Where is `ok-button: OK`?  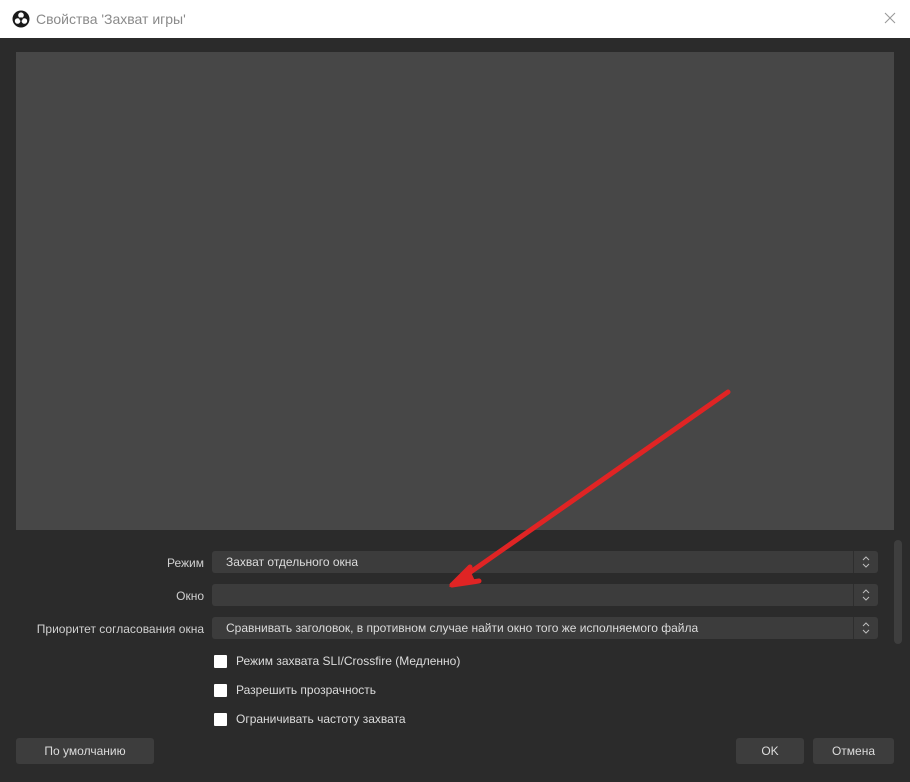
ok-button: OK is located at coordinates (770, 751).